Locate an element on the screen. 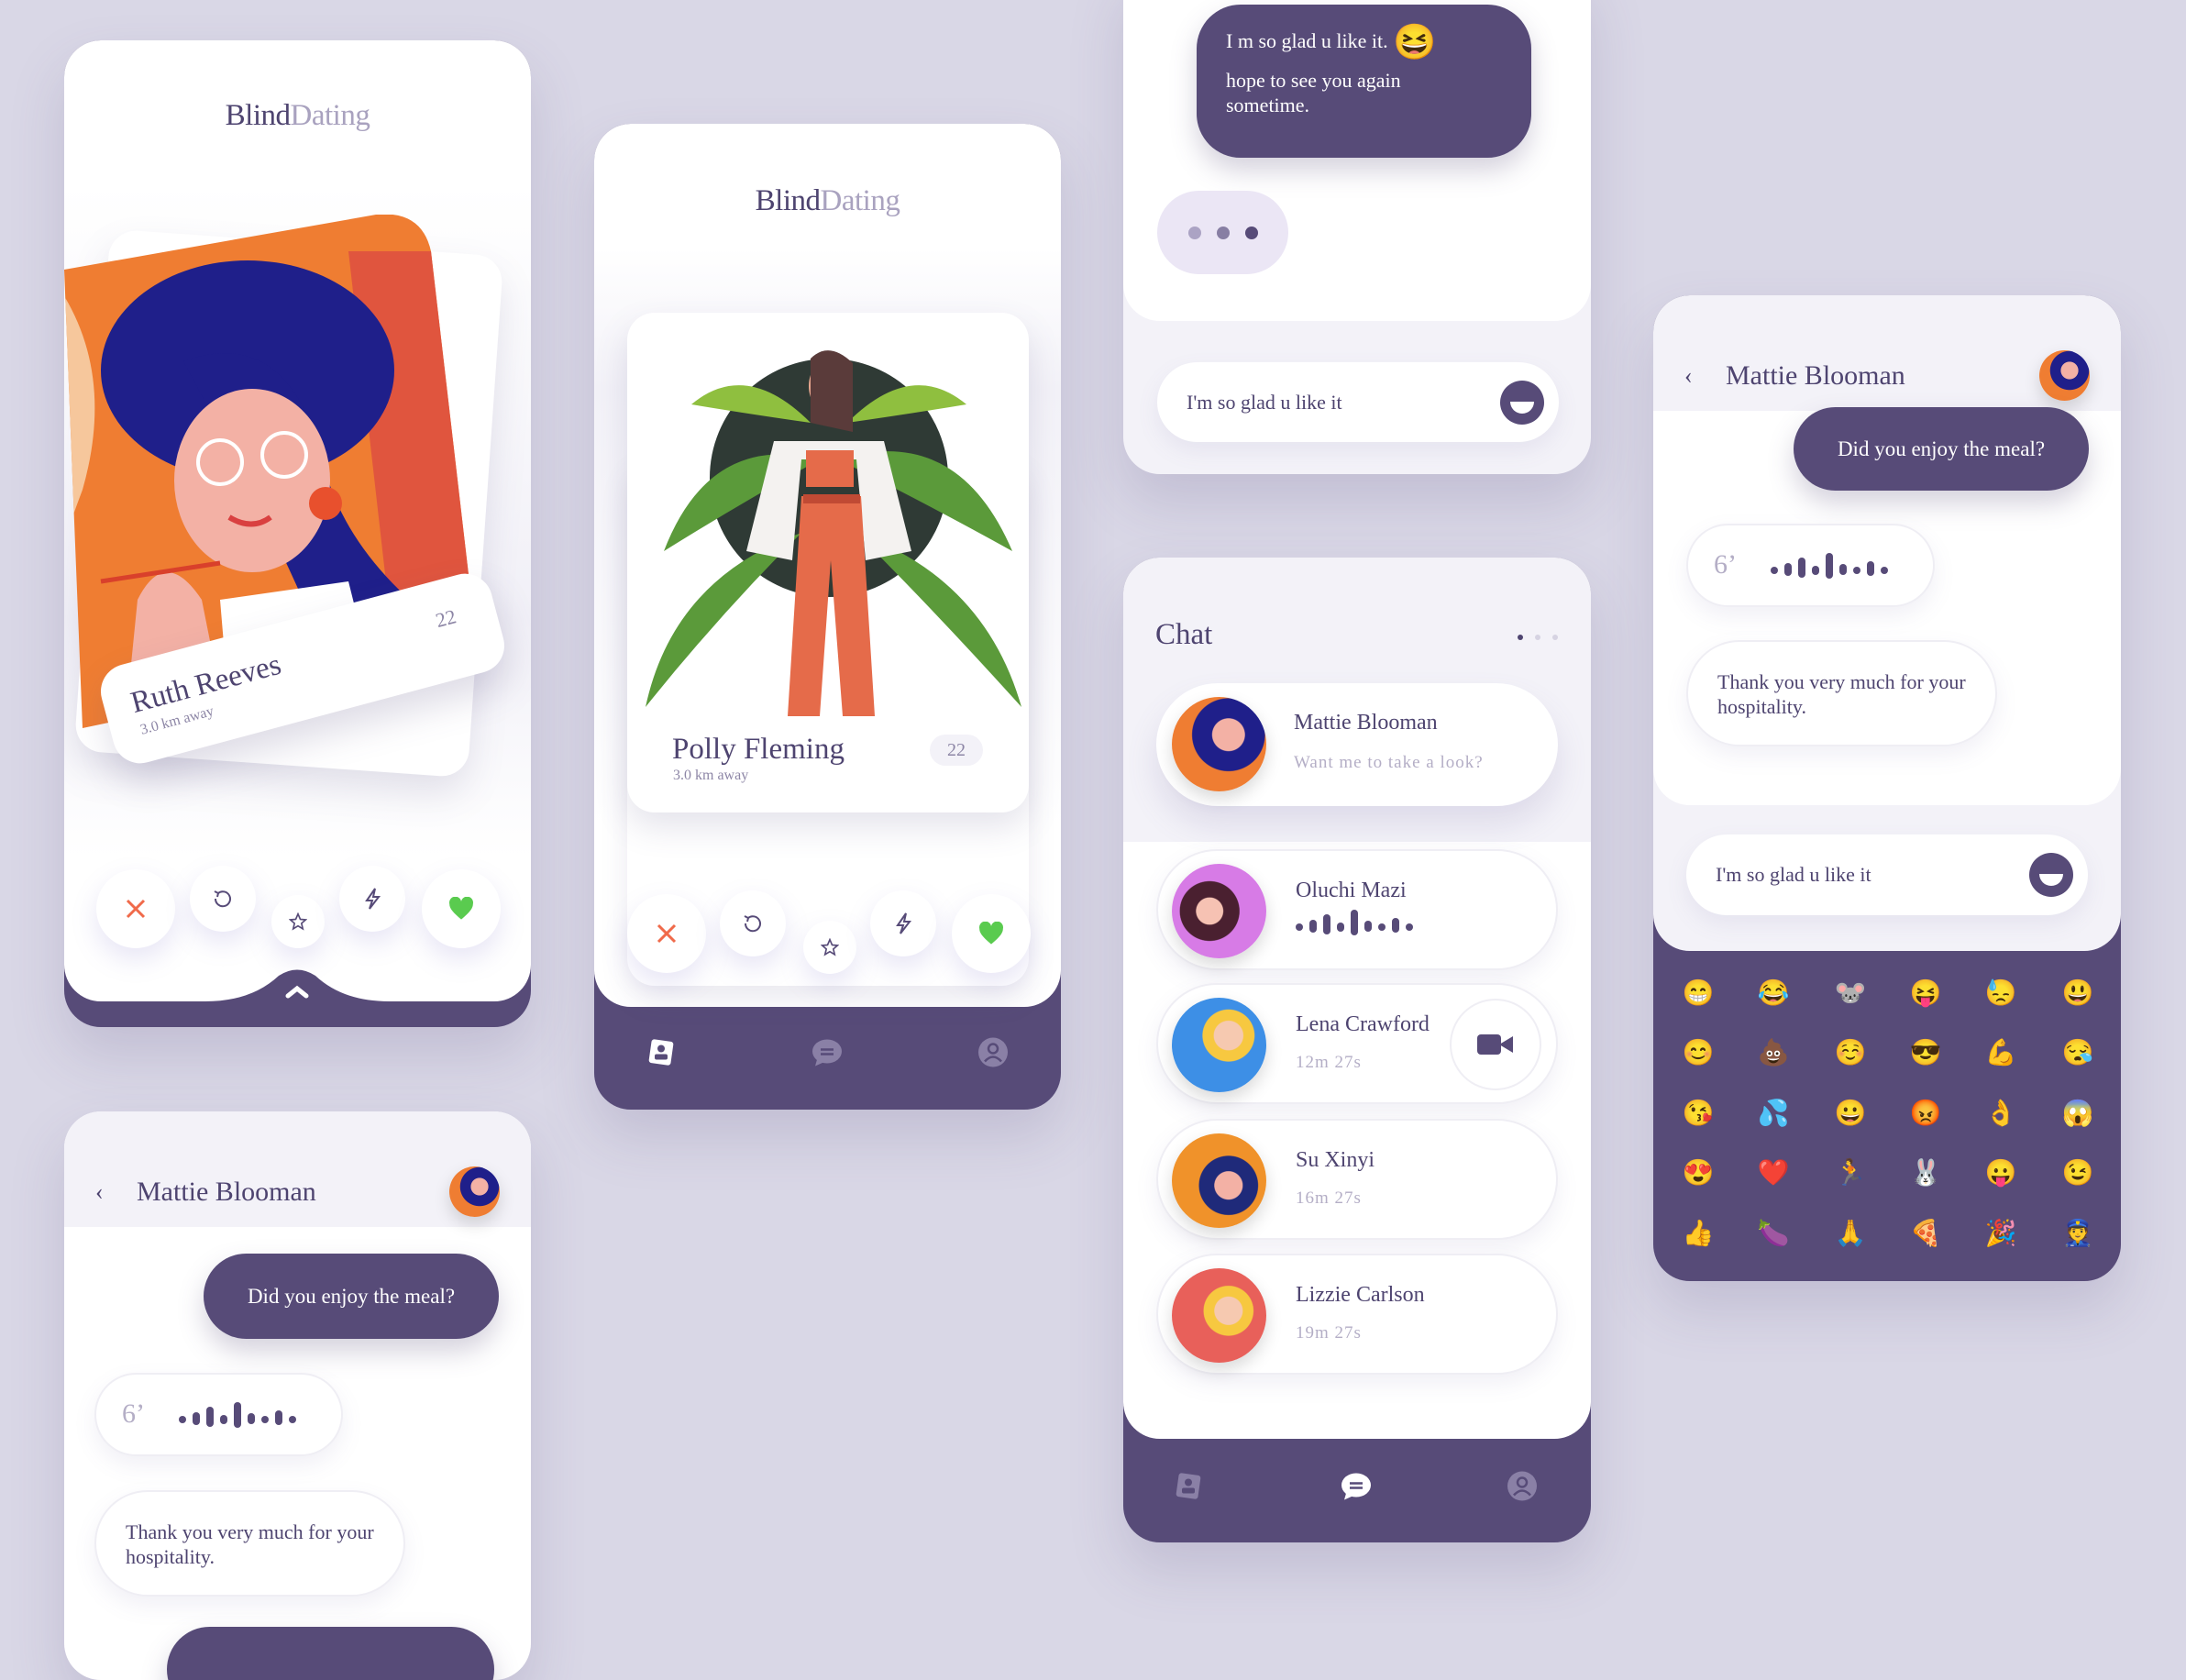  emoji-key: 😓 is located at coordinates (2001, 994).